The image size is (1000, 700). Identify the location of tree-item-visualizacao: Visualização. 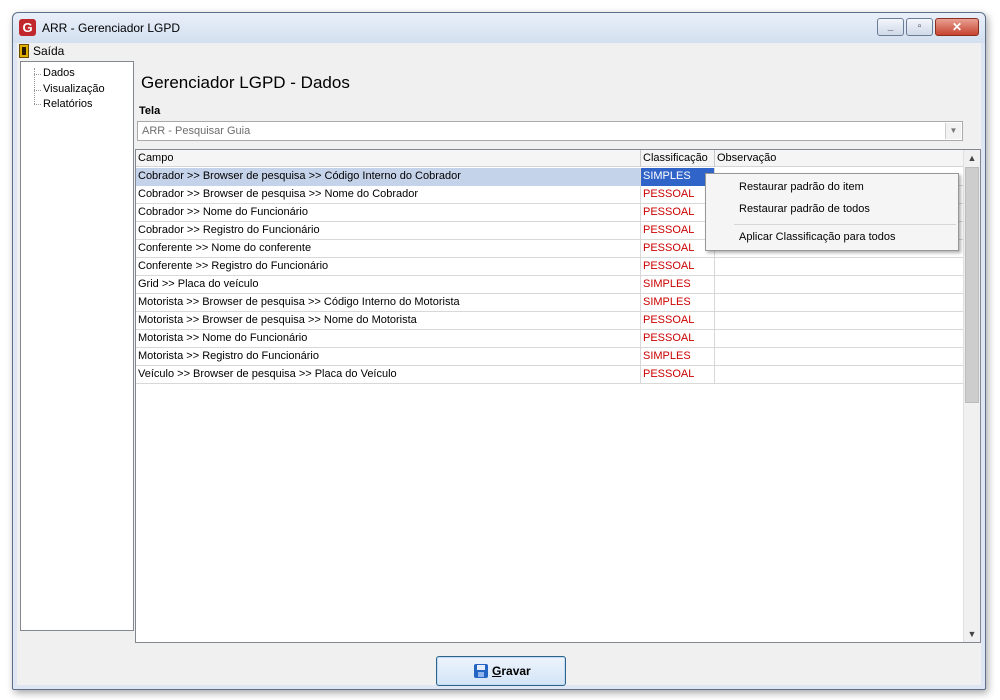
(74, 89).